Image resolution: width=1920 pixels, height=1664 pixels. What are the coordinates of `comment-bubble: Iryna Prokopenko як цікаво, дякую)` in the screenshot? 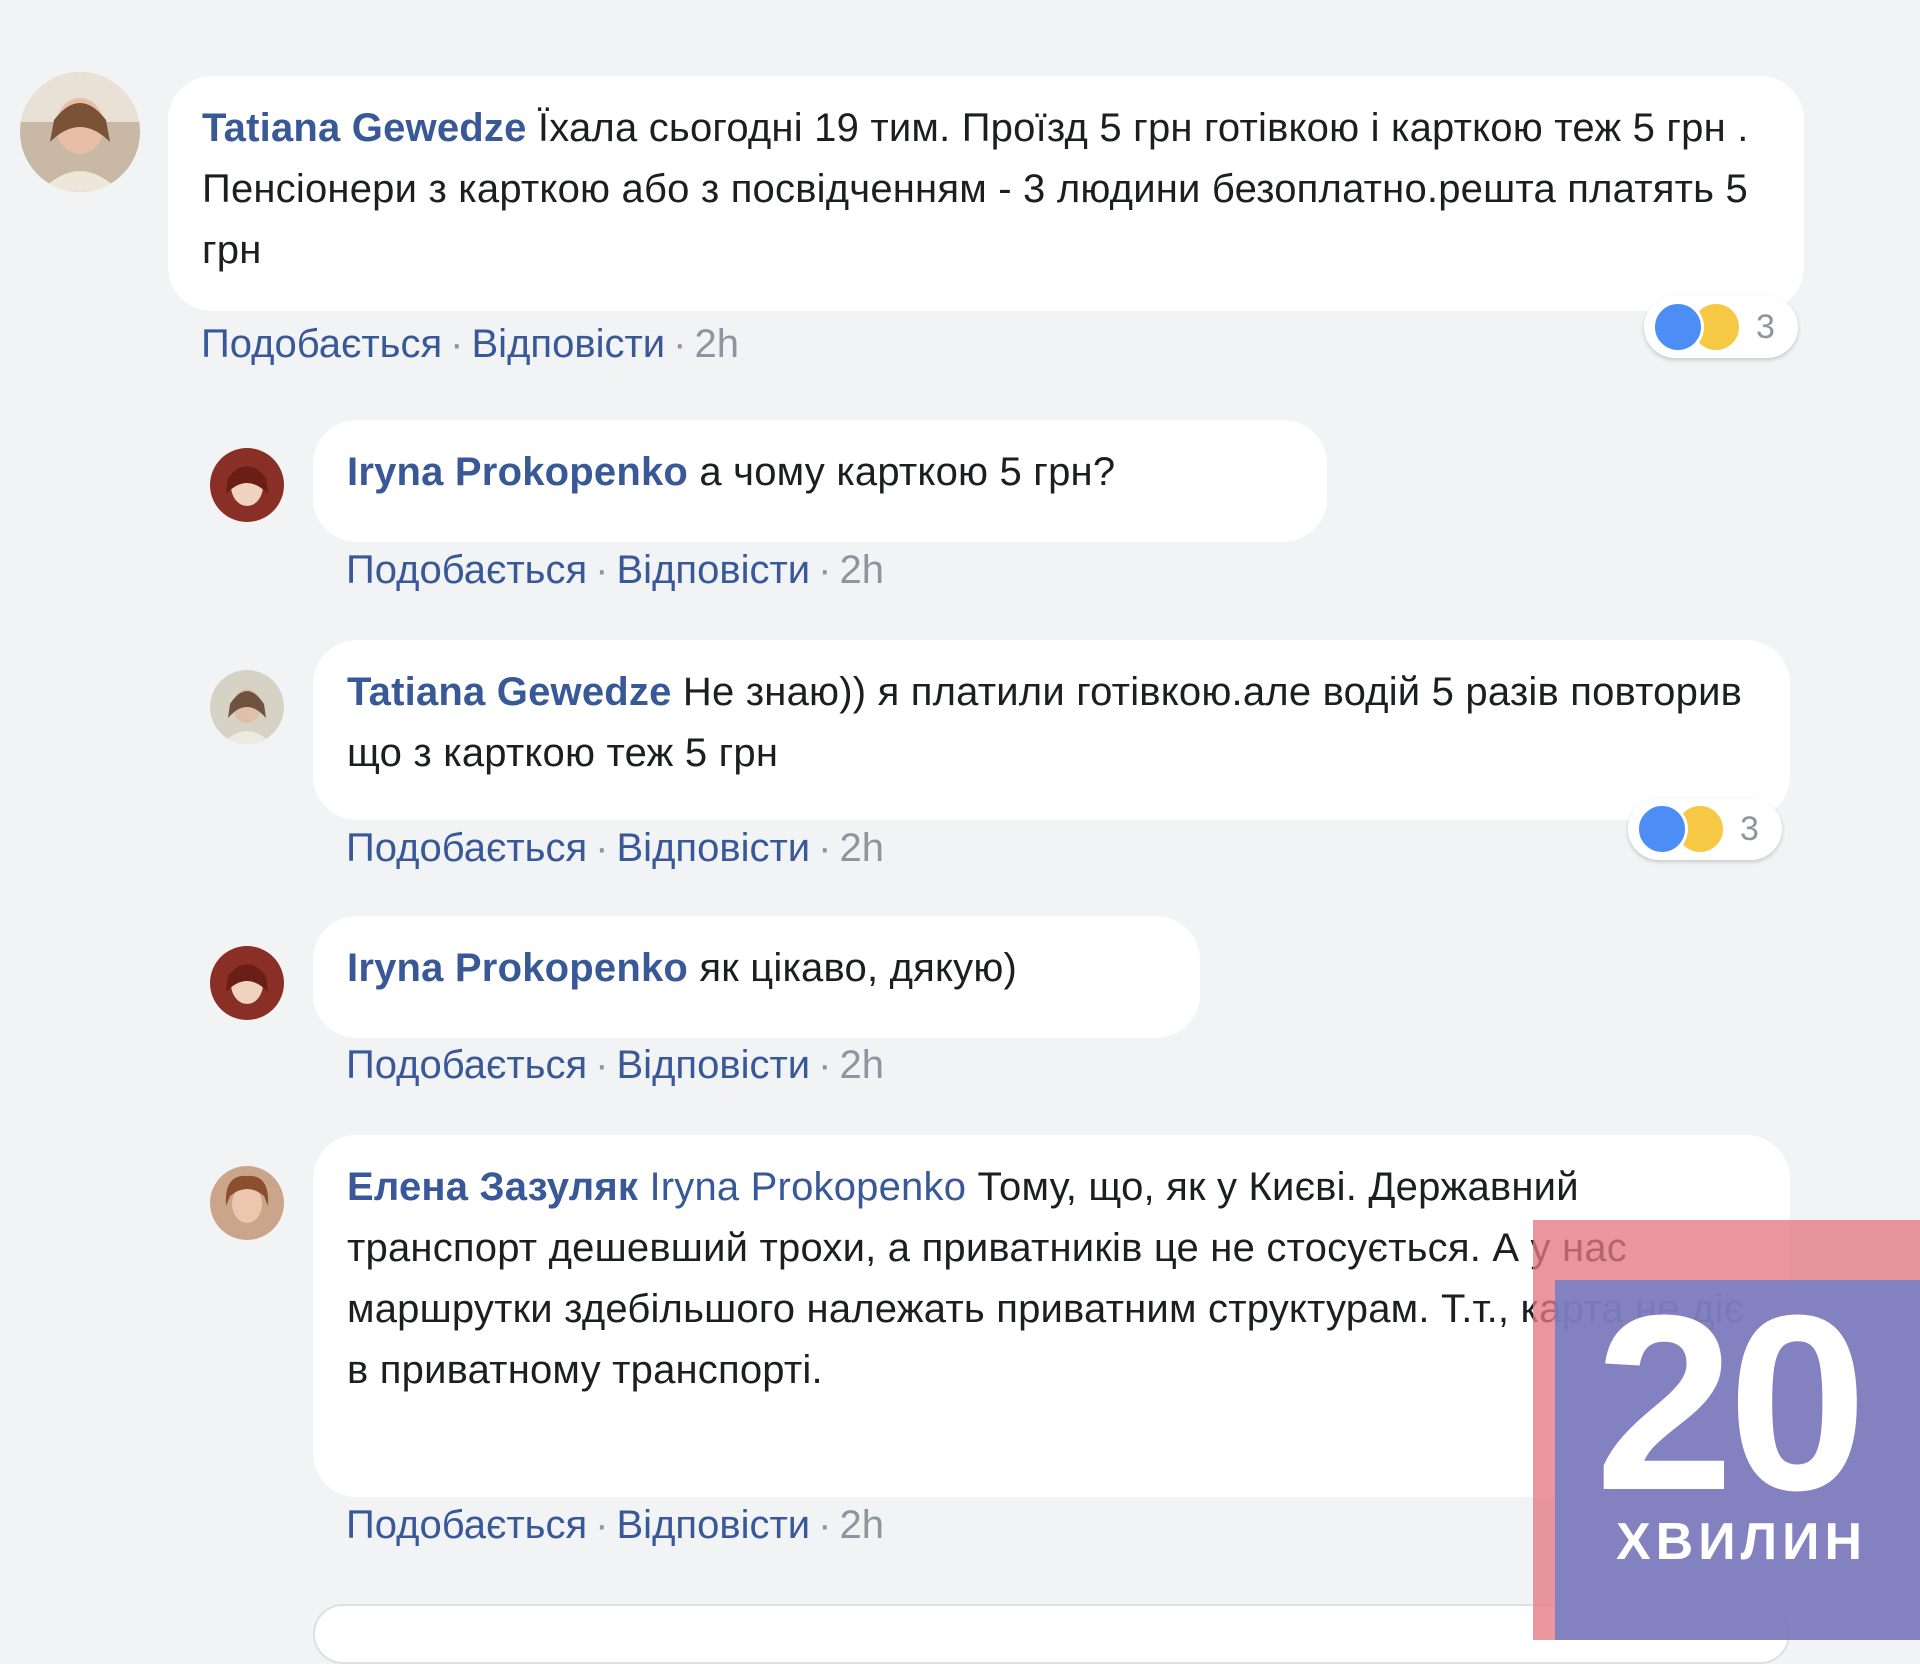 It's located at (756, 977).